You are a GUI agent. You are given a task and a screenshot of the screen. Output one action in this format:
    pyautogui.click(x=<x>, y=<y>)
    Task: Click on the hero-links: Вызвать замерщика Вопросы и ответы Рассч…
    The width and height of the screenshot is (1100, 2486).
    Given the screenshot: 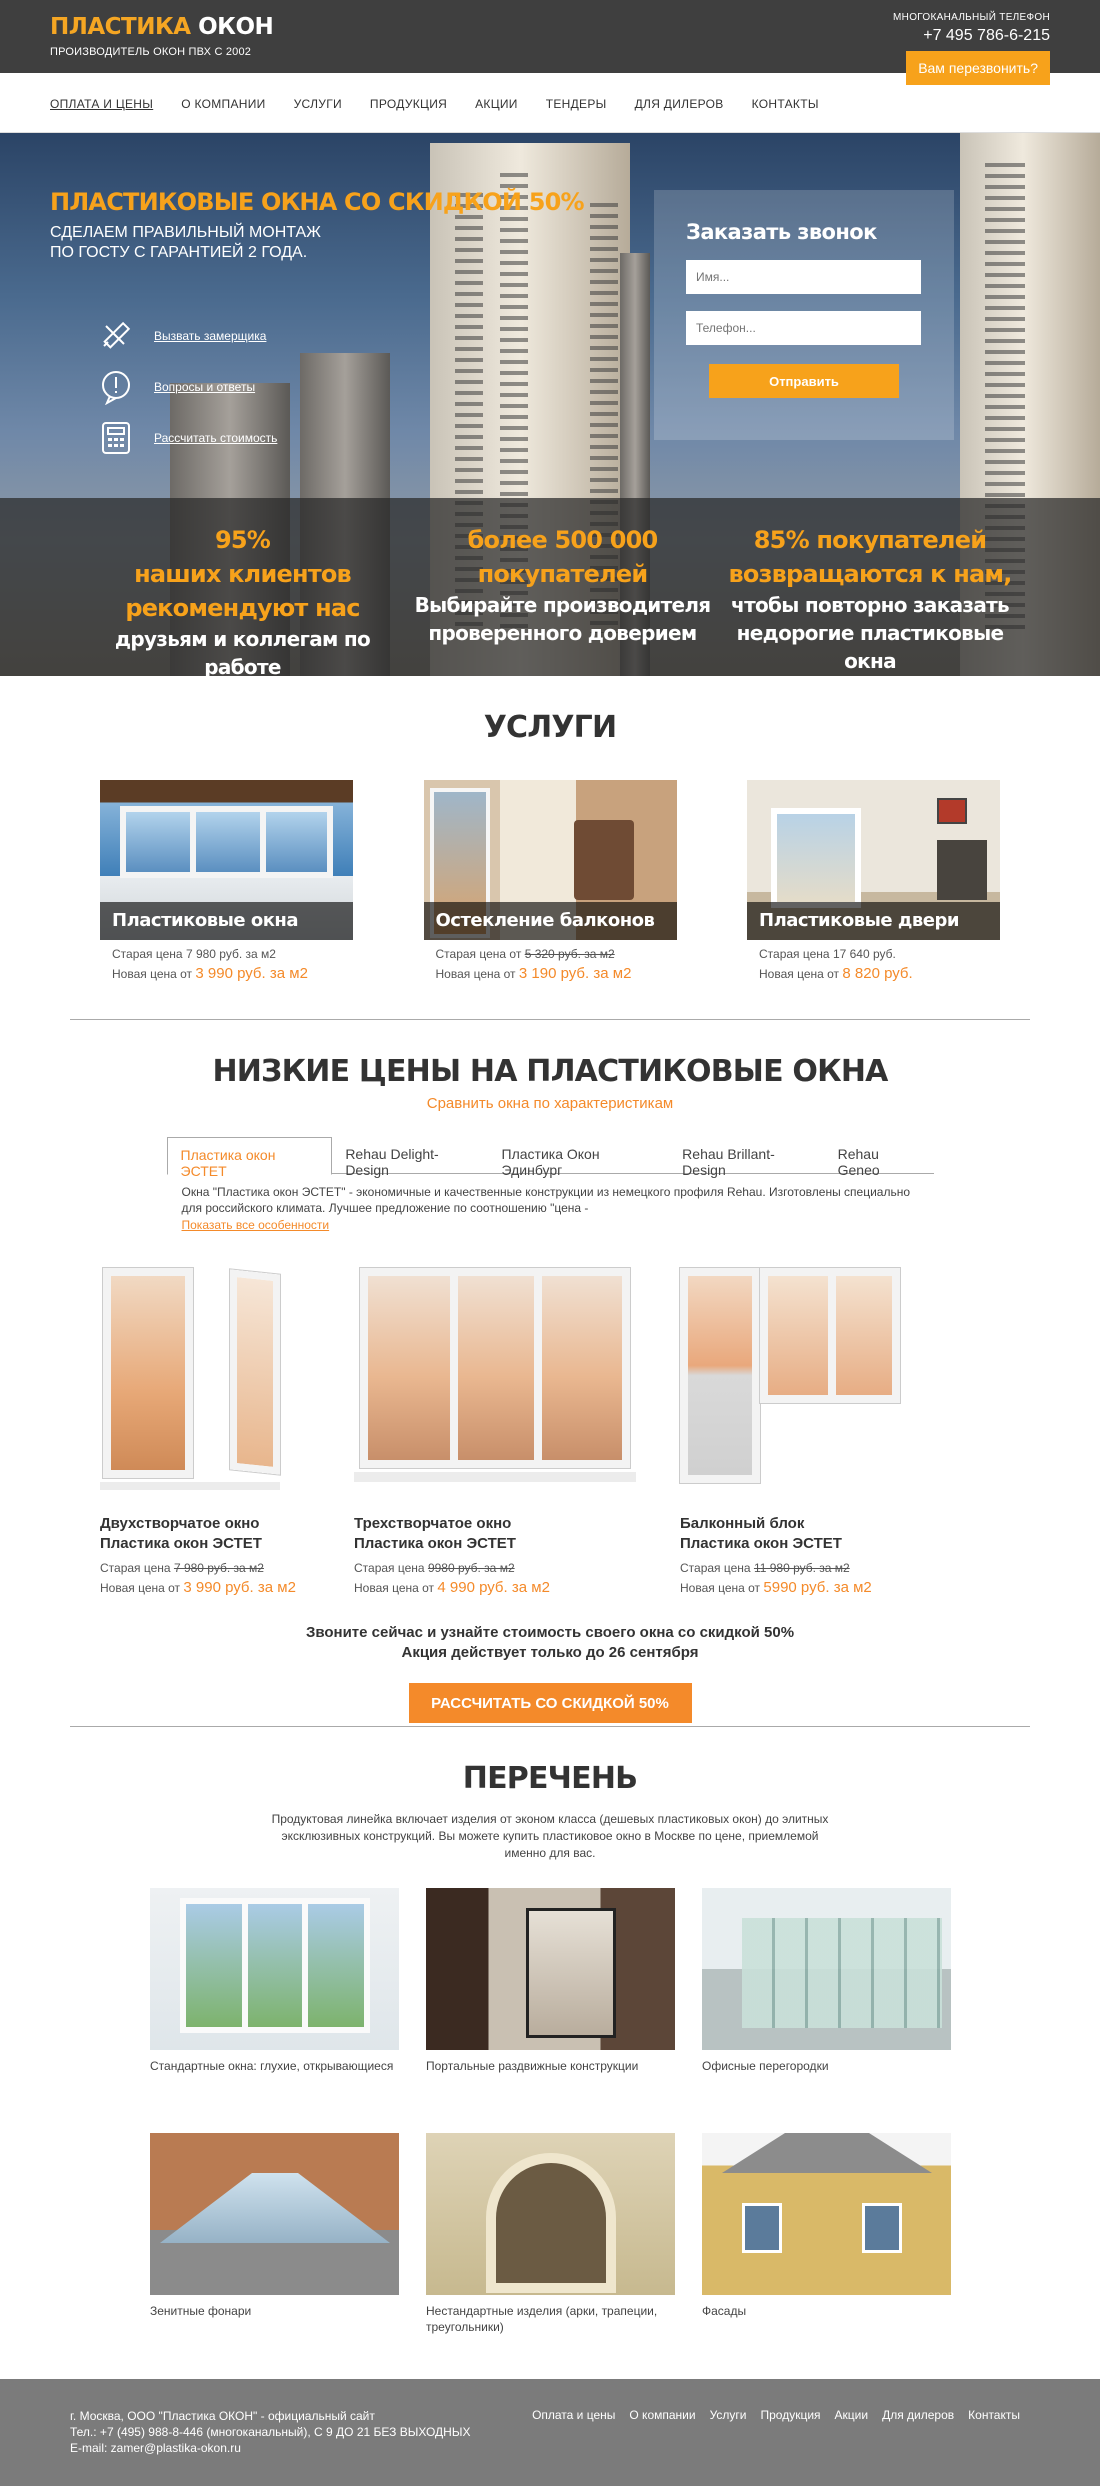 What is the action you would take?
    pyautogui.click(x=187, y=387)
    